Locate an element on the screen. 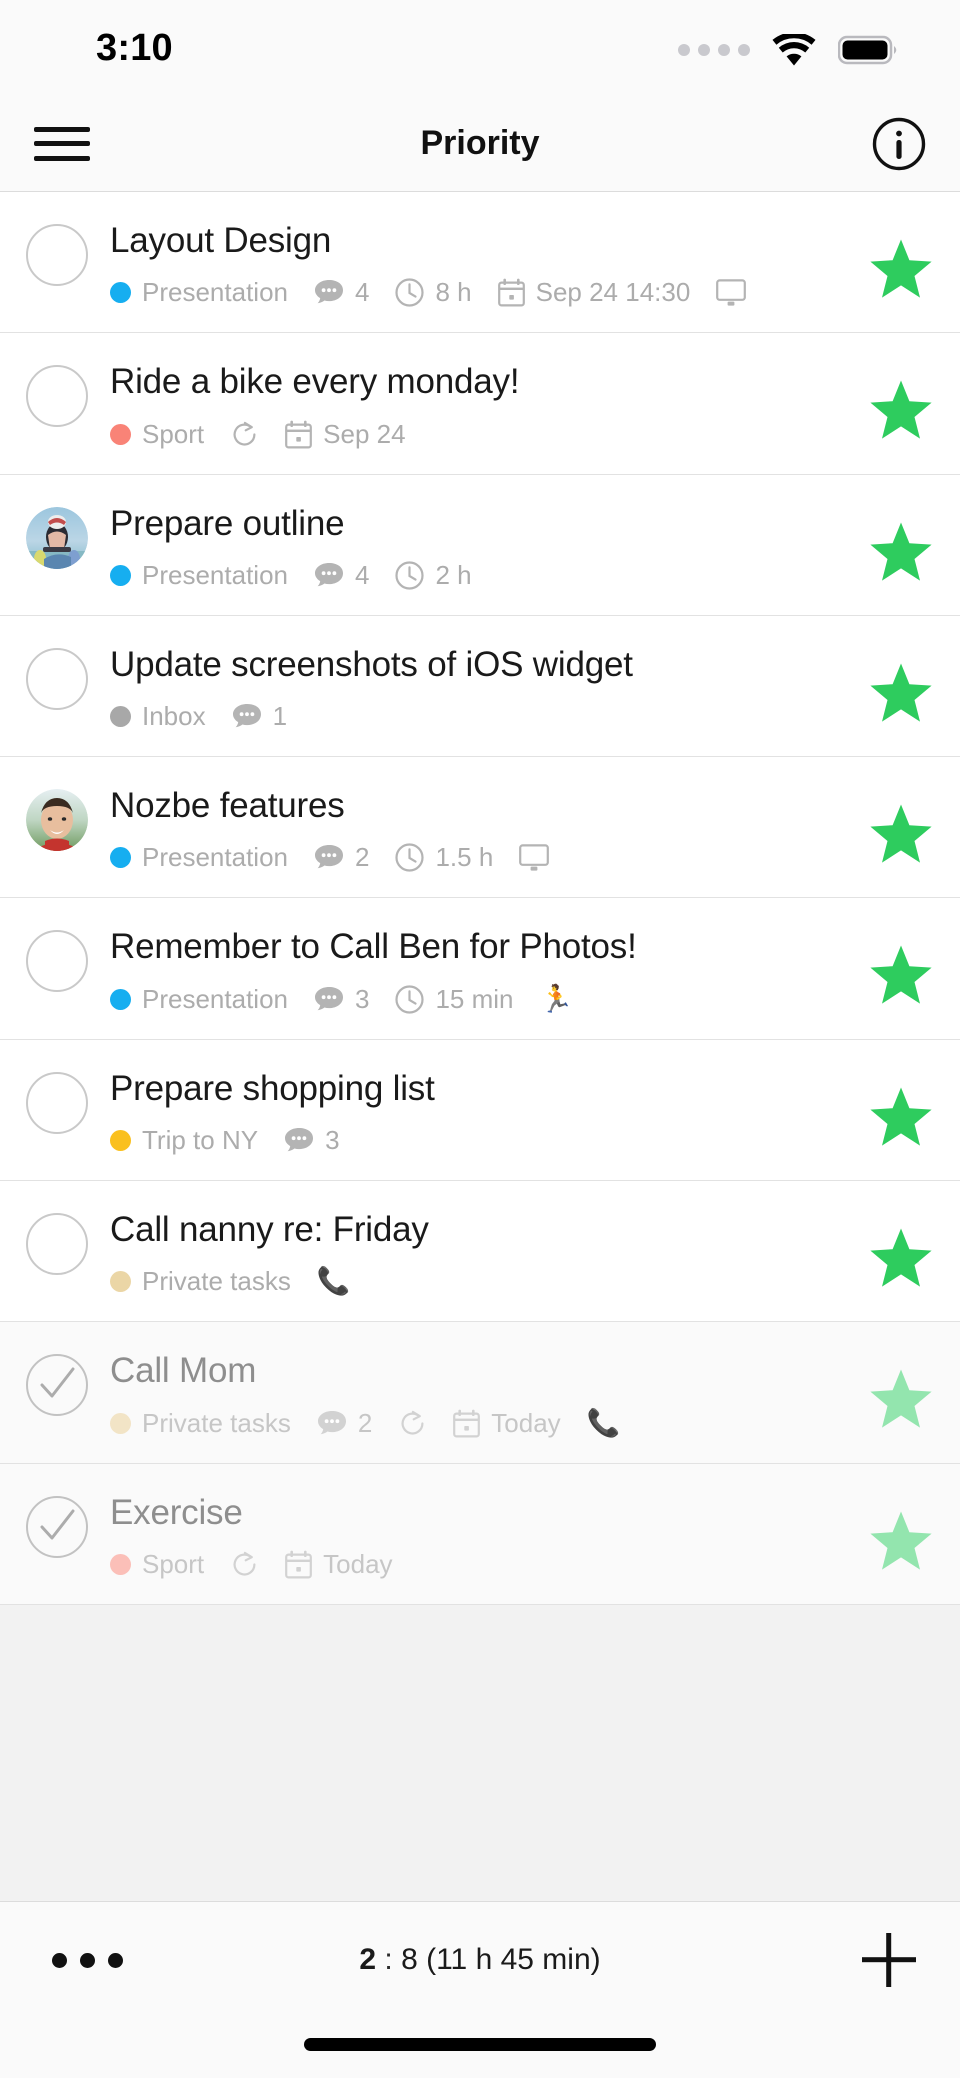 The height and width of the screenshot is (2078, 960). task-meta-date: Sep 24 14:30 is located at coordinates (594, 292).